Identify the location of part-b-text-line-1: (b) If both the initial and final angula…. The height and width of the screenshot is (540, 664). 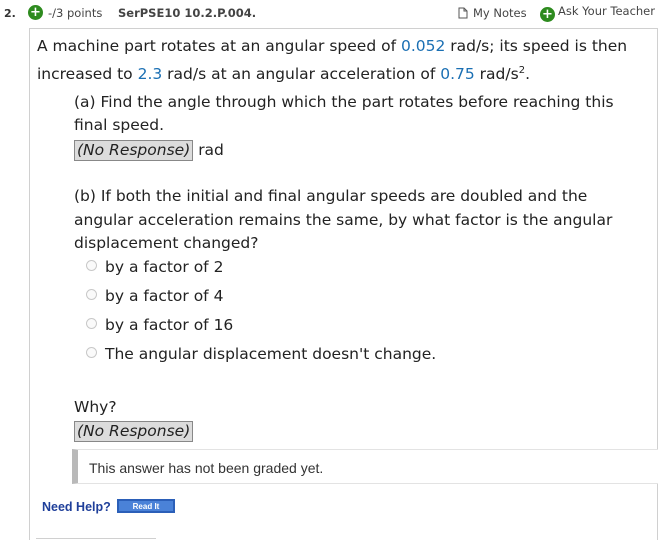
(331, 196).